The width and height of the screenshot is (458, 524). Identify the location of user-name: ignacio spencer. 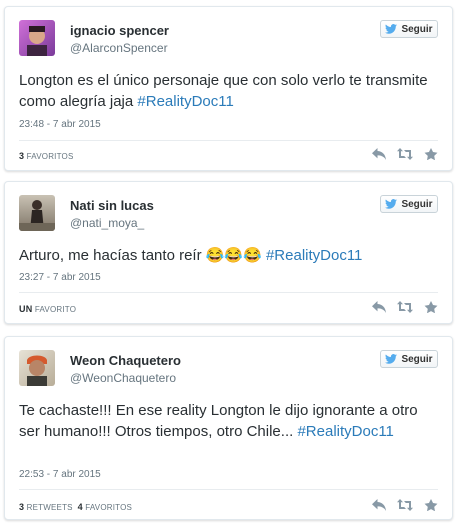
(119, 30).